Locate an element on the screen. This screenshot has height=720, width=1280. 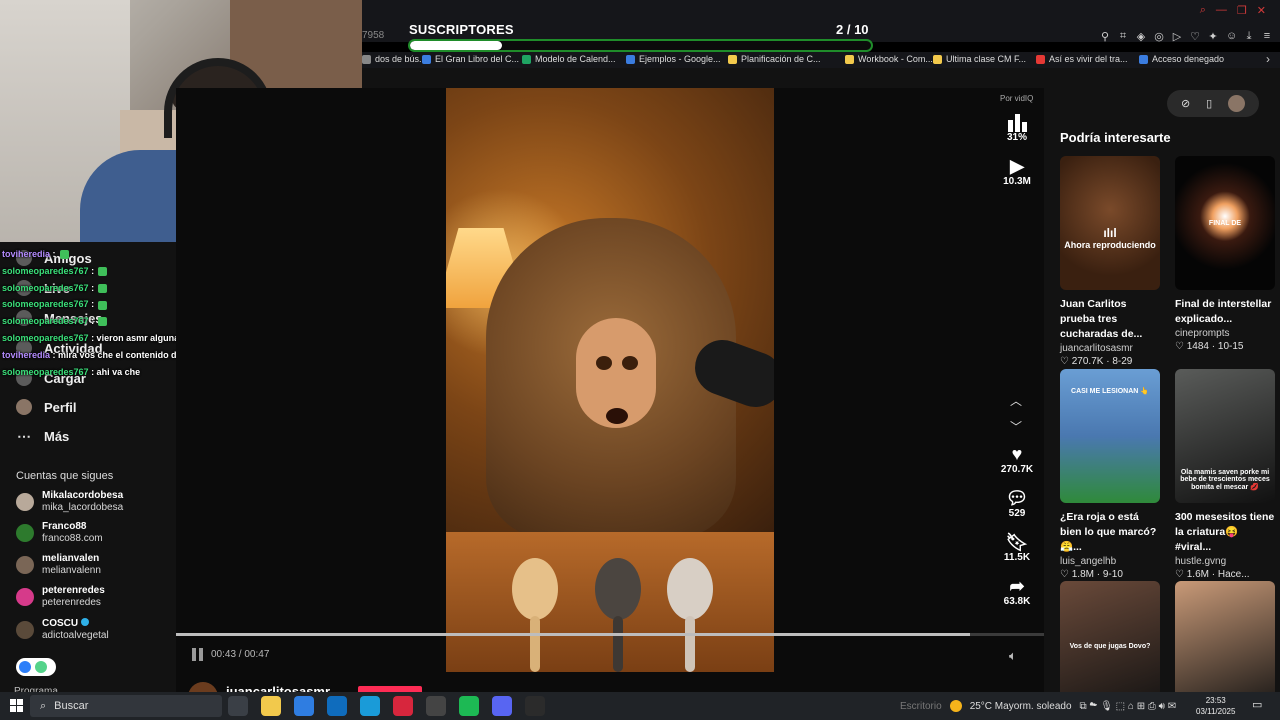
pause-icon is located at coordinates (198, 654).